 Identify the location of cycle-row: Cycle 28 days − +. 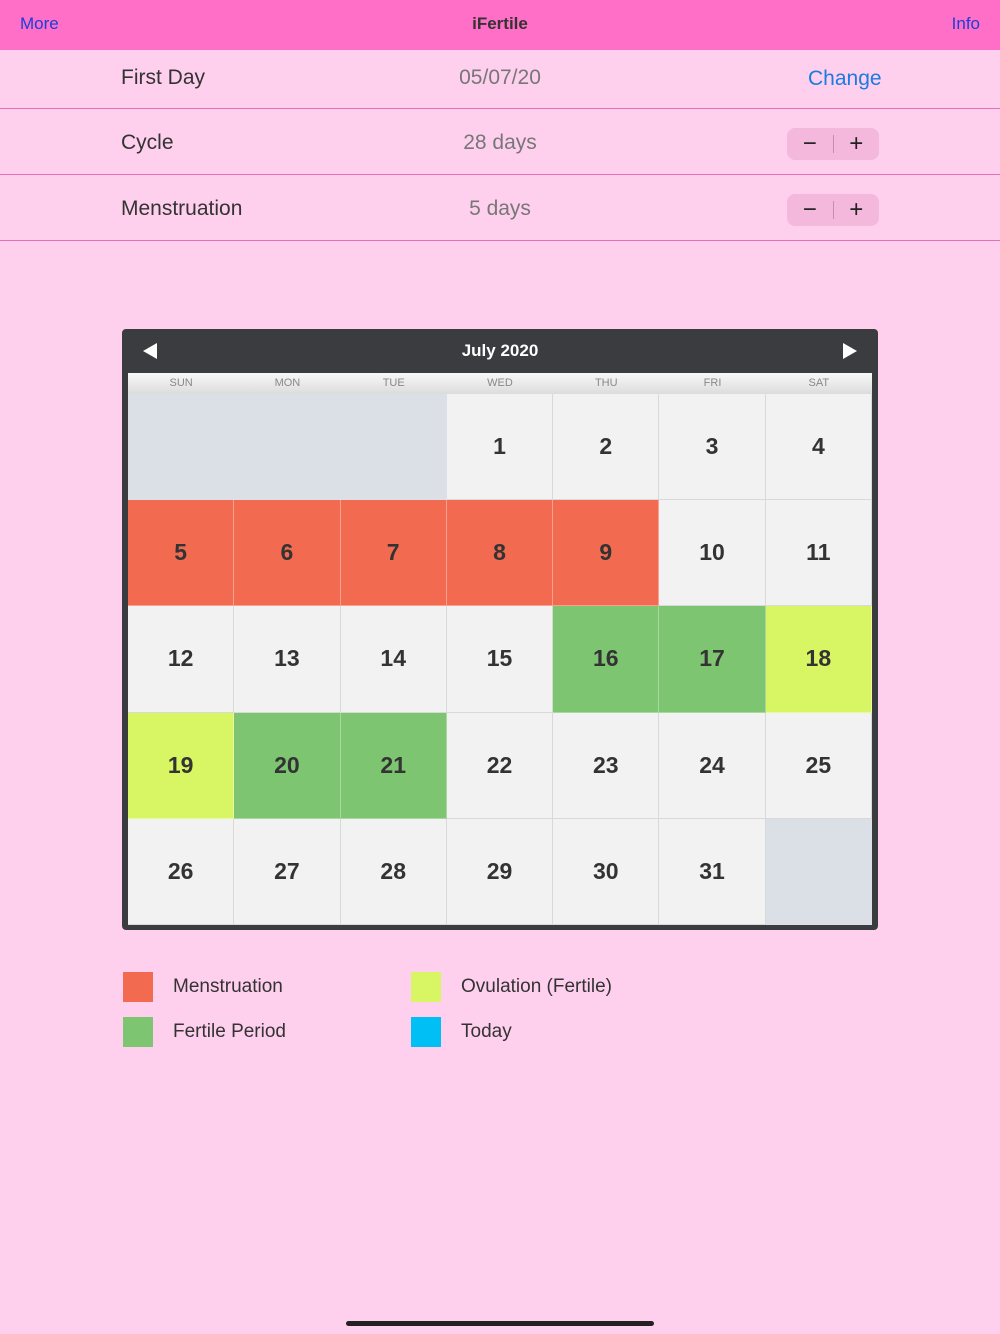
(500, 142).